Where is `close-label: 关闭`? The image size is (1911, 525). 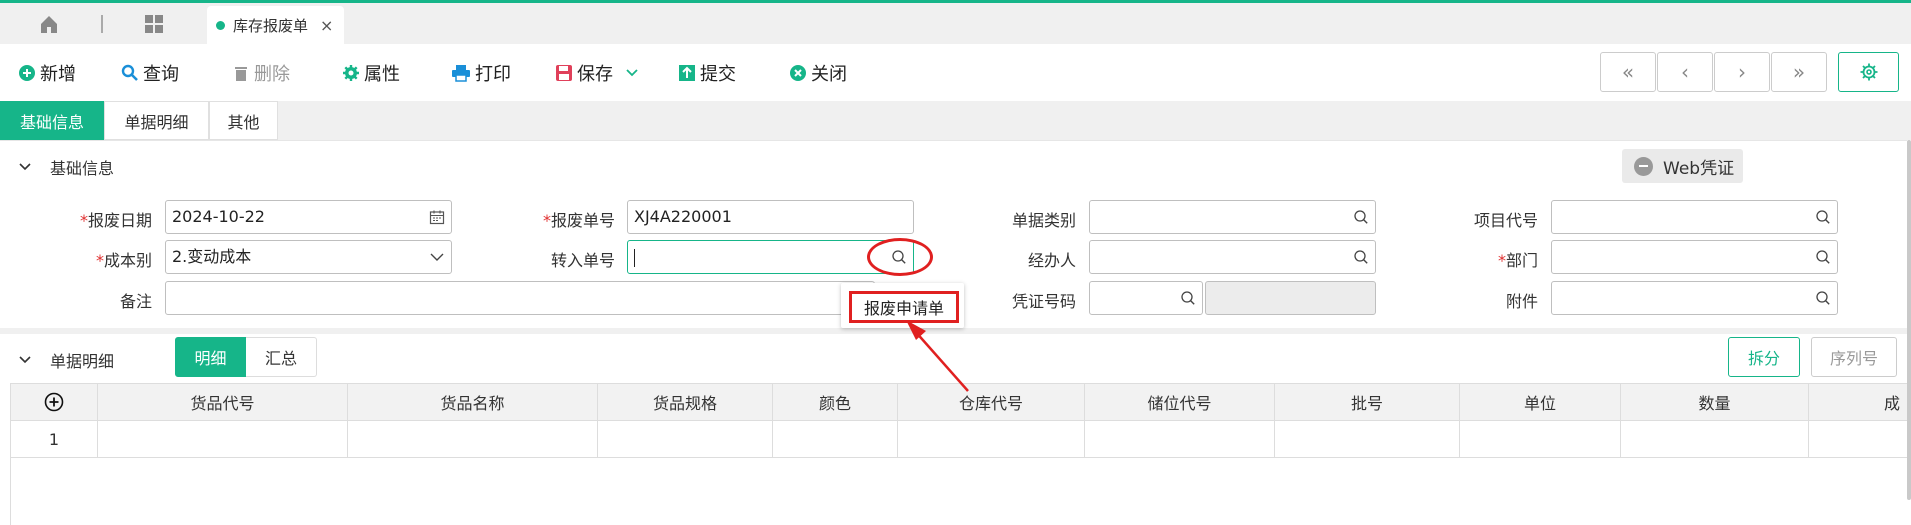 close-label: 关闭 is located at coordinates (829, 74).